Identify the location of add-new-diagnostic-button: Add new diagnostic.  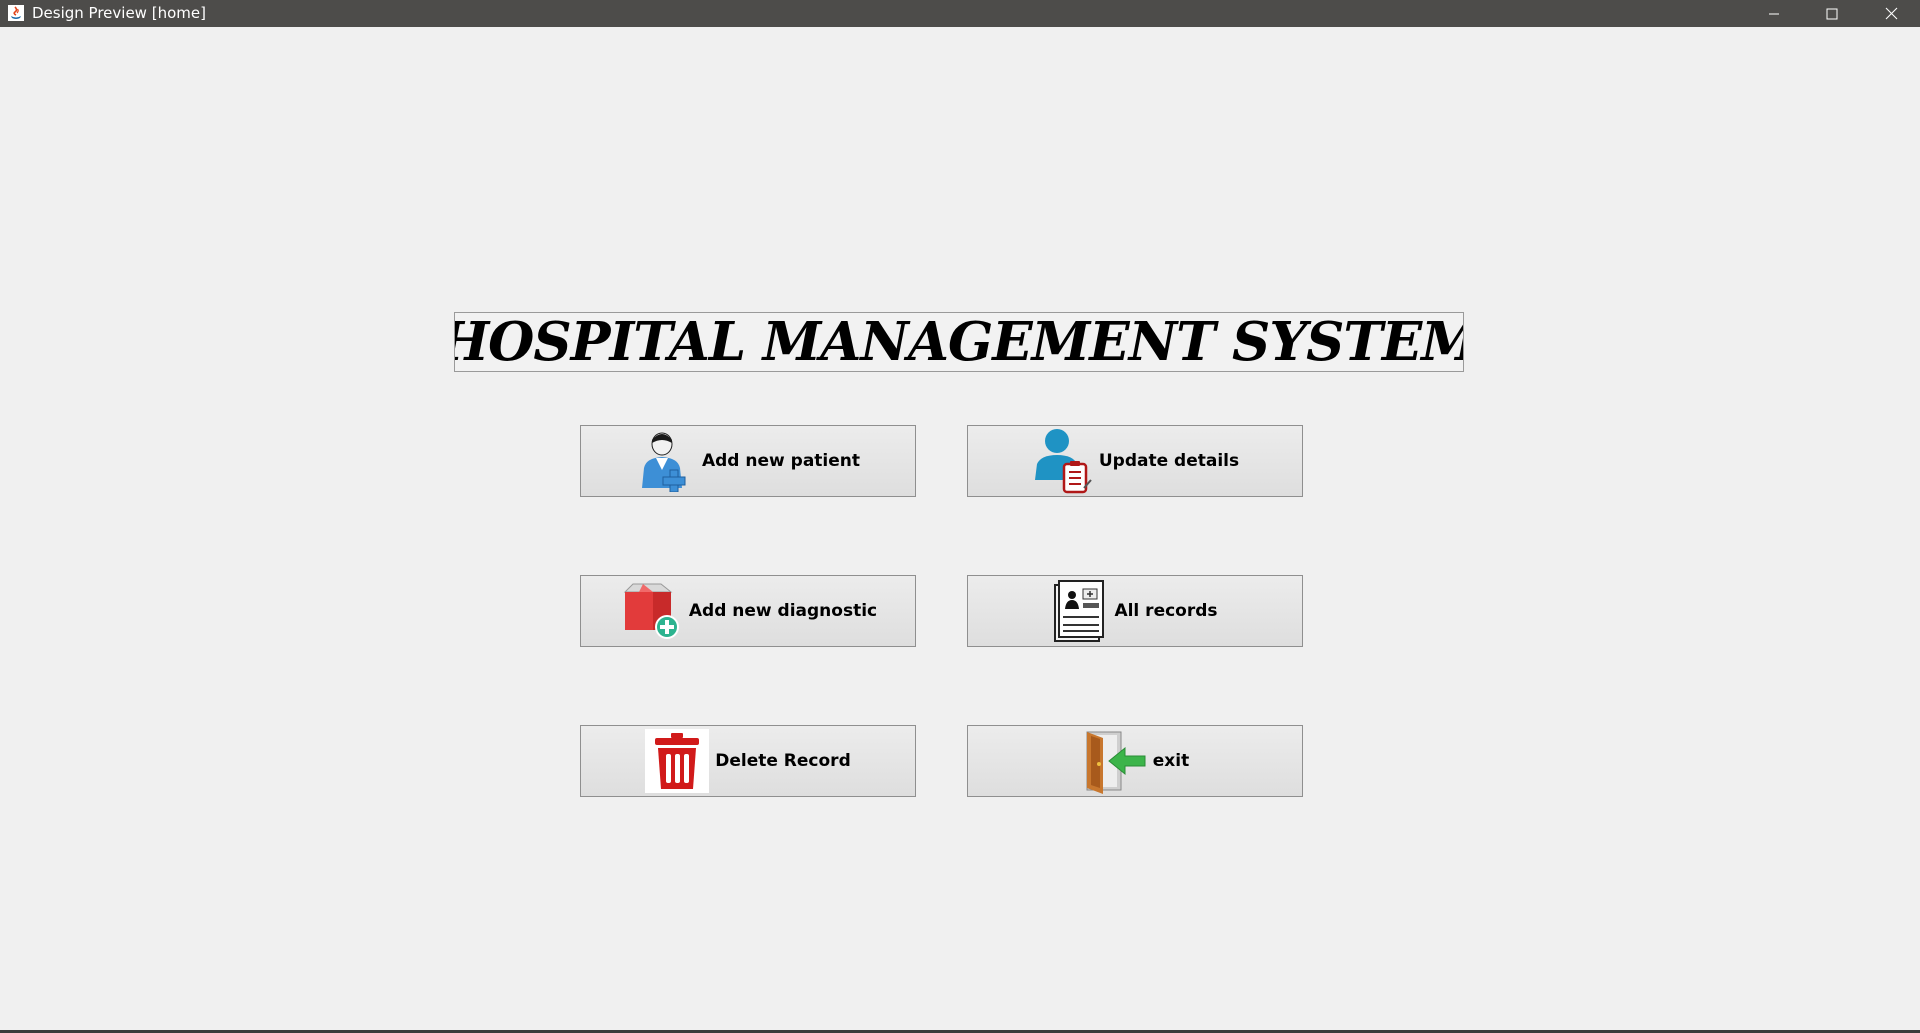
(748, 611).